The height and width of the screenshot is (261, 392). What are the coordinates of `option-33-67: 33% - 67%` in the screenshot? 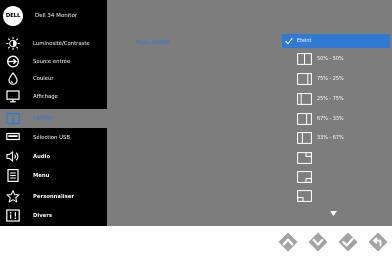 It's located at (336, 138).